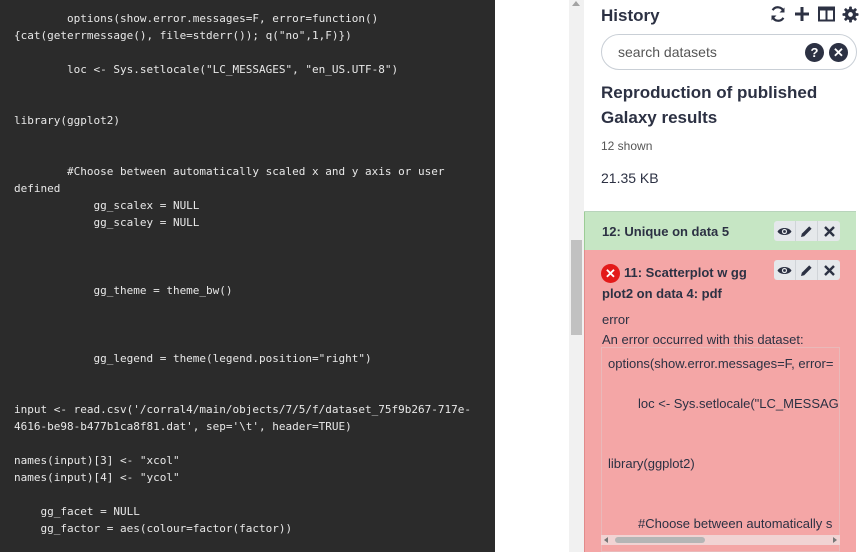  What do you see at coordinates (153, 528) in the screenshot?
I see `code-line: gg_factor = aes(colour=factor(factor))` at bounding box center [153, 528].